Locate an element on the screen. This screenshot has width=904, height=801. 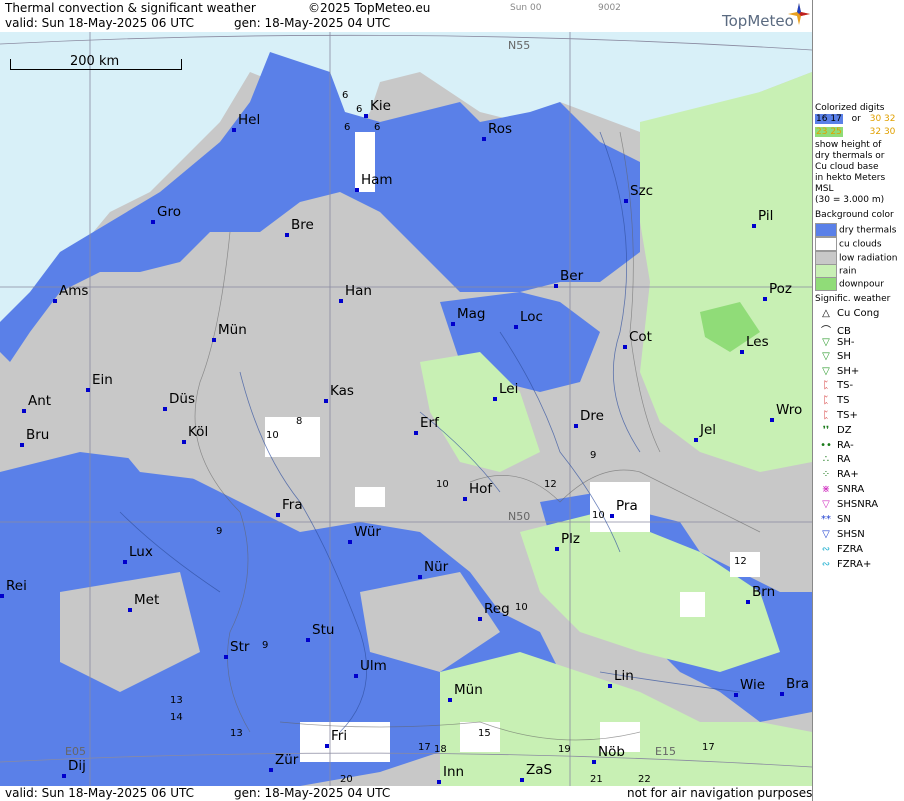
city-muenchen: Mün is located at coordinates (465, 692).